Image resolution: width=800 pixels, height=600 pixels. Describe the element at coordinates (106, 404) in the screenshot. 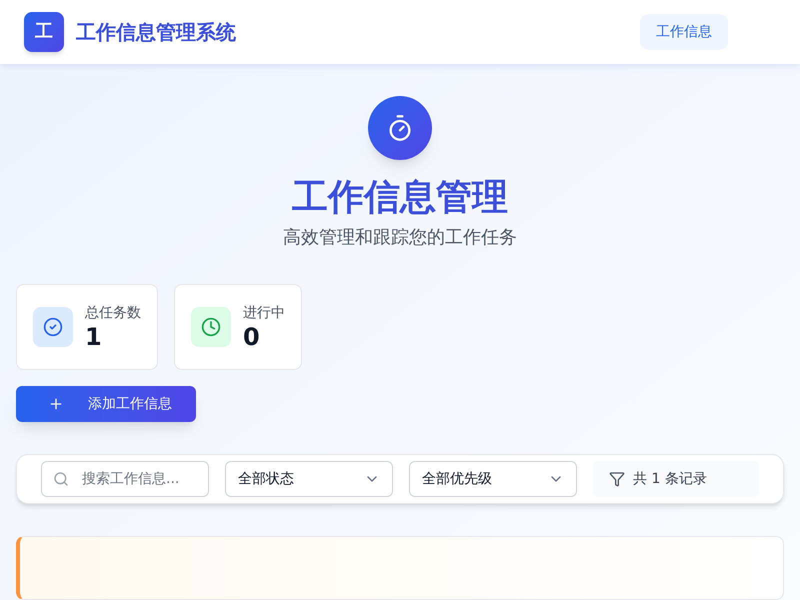

I see `add-button: 添加工作信息` at that location.